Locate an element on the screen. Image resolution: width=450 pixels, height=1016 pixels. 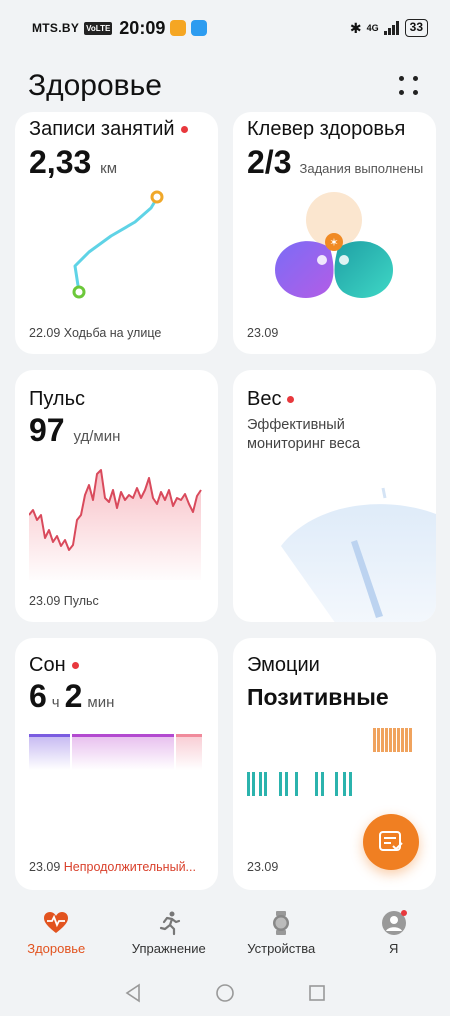
emotions-card: Эмоции Позитивные 23.09 is located at coordinates (334, 764).